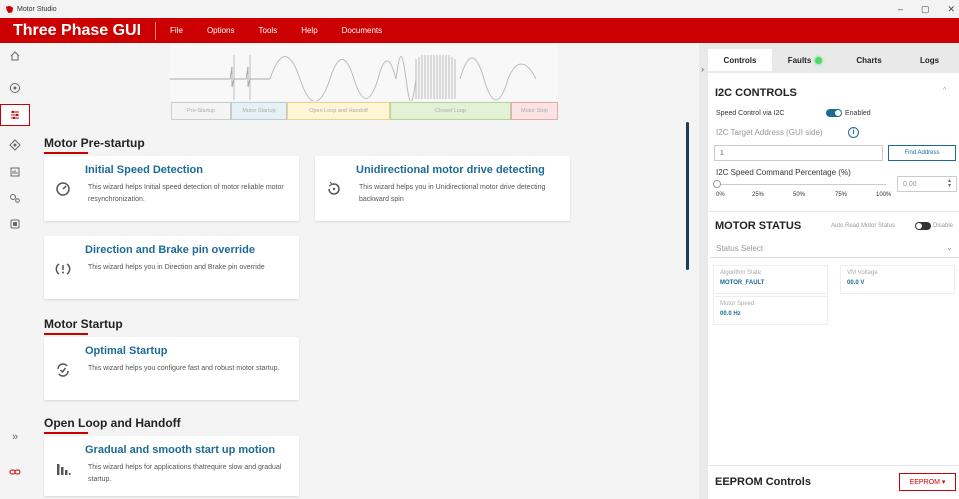 Image resolution: width=959 pixels, height=499 pixels. What do you see at coordinates (15, 56) in the screenshot?
I see `home-icon` at bounding box center [15, 56].